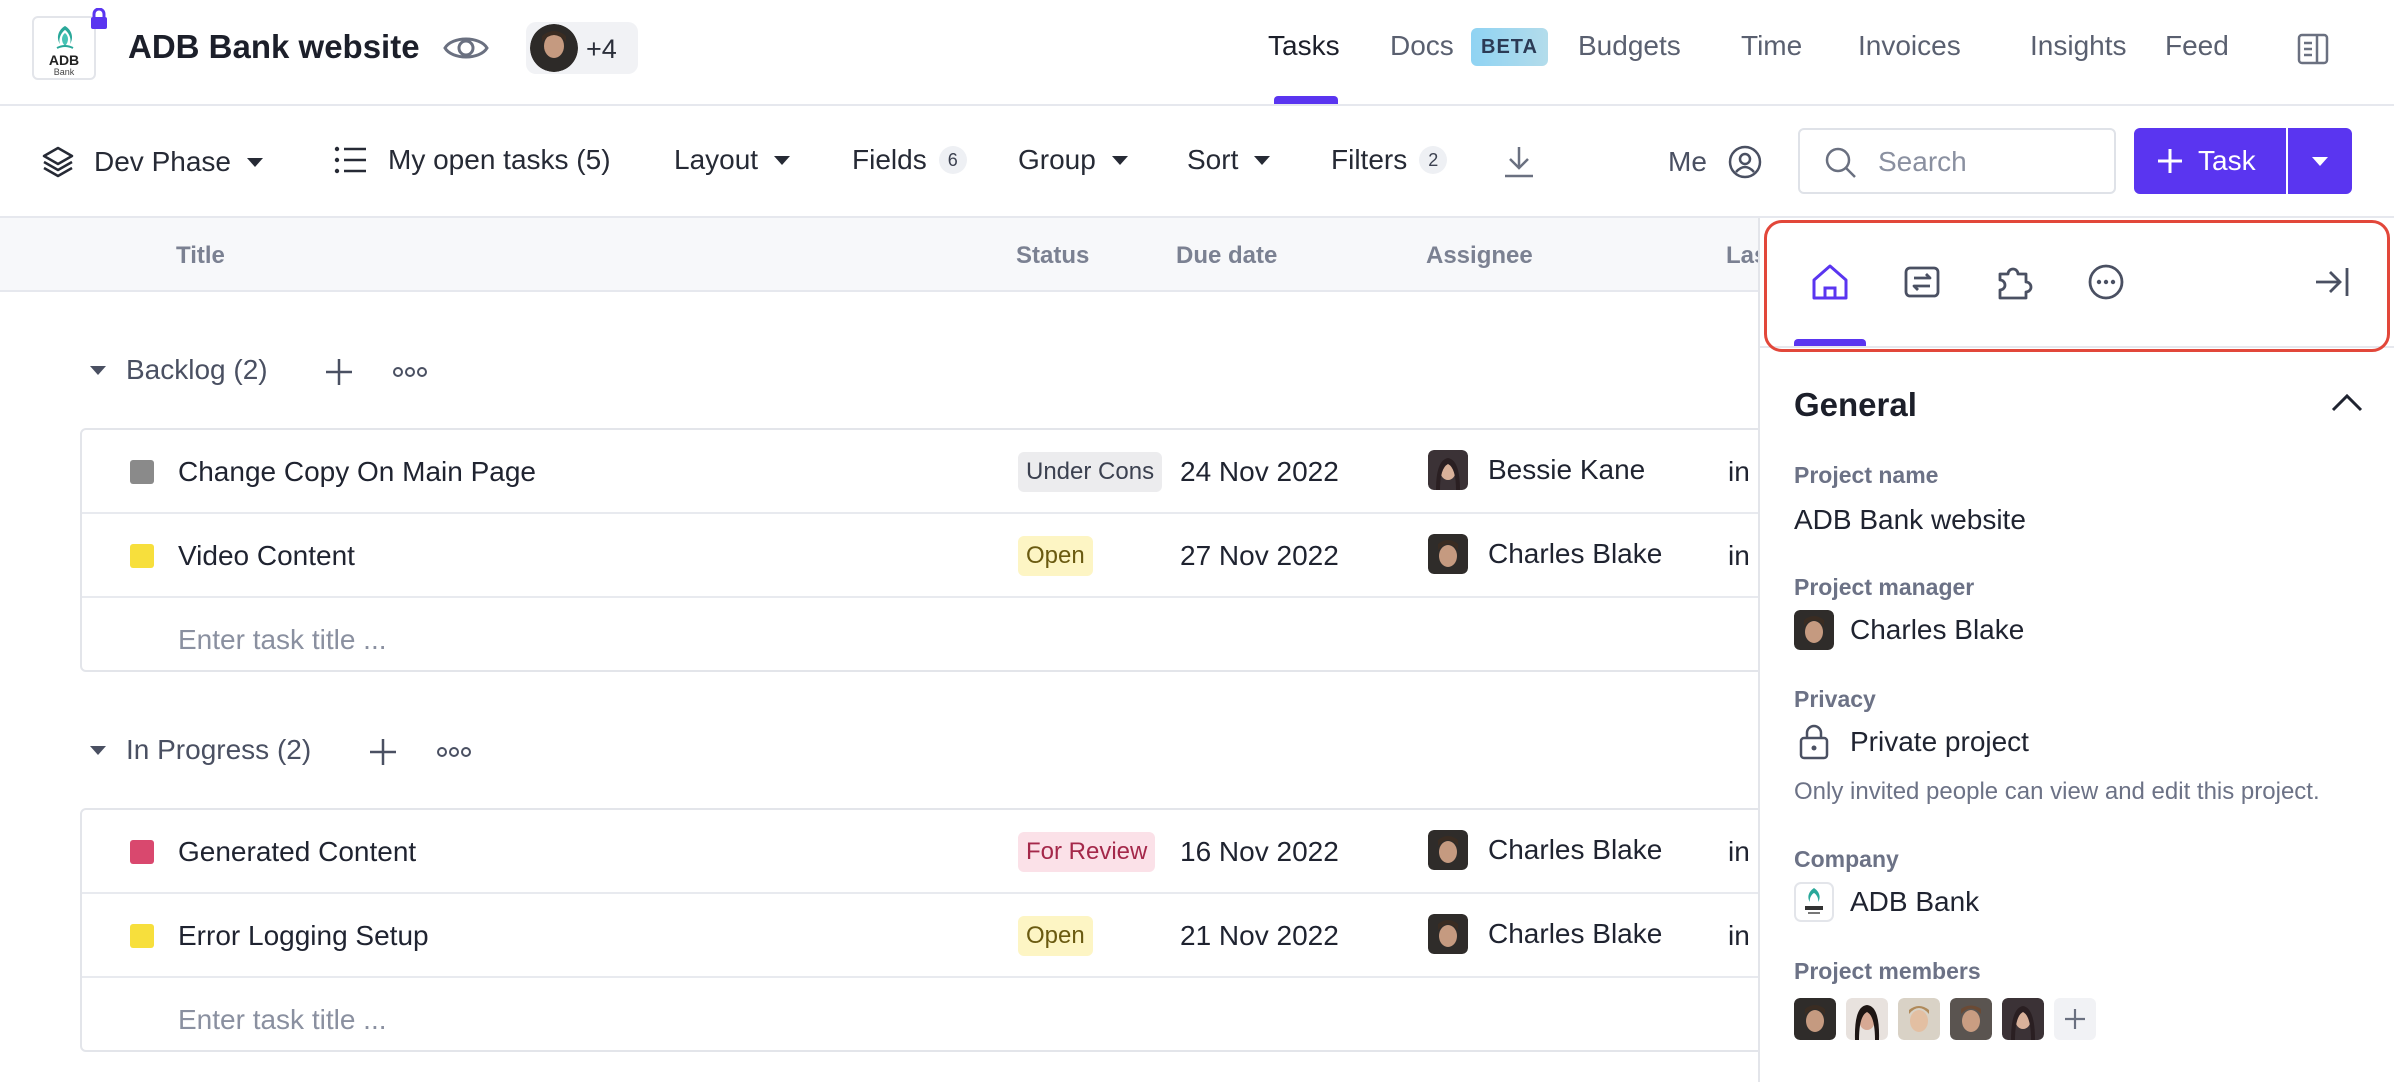  I want to click on sort-label: Sort, so click(1213, 159).